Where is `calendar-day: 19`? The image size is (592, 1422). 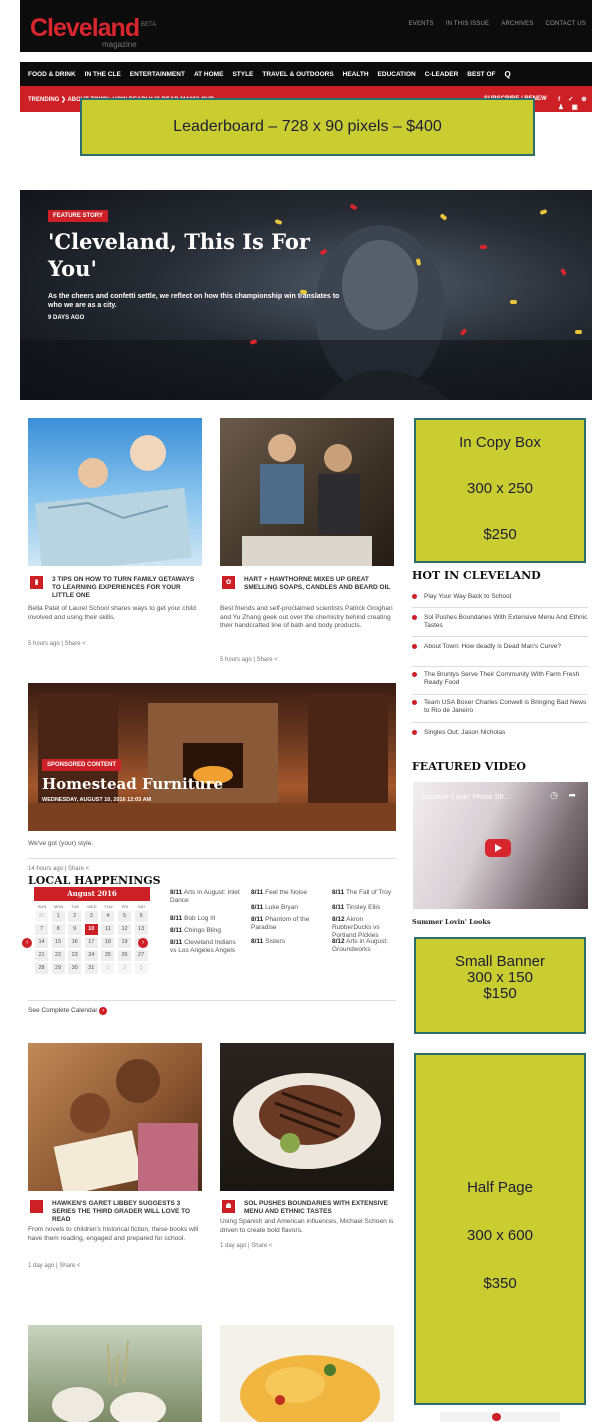 calendar-day: 19 is located at coordinates (124, 942).